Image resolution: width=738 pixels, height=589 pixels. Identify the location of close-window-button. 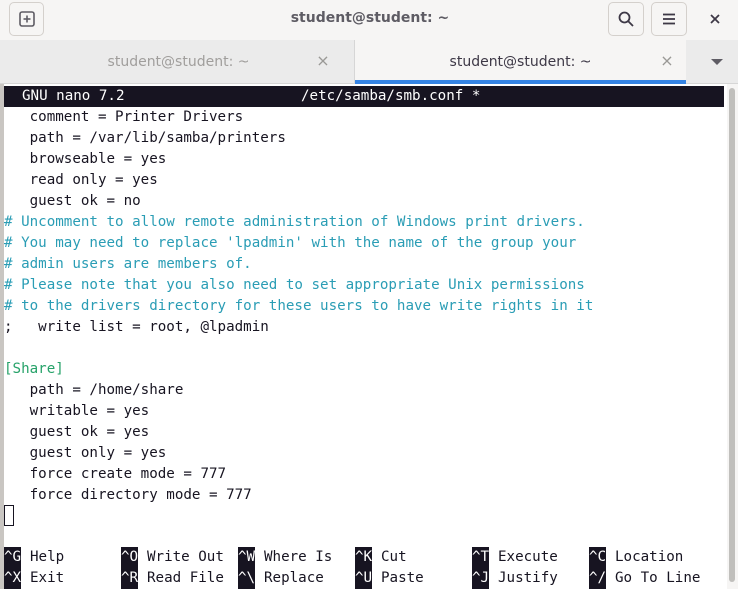
(715, 19).